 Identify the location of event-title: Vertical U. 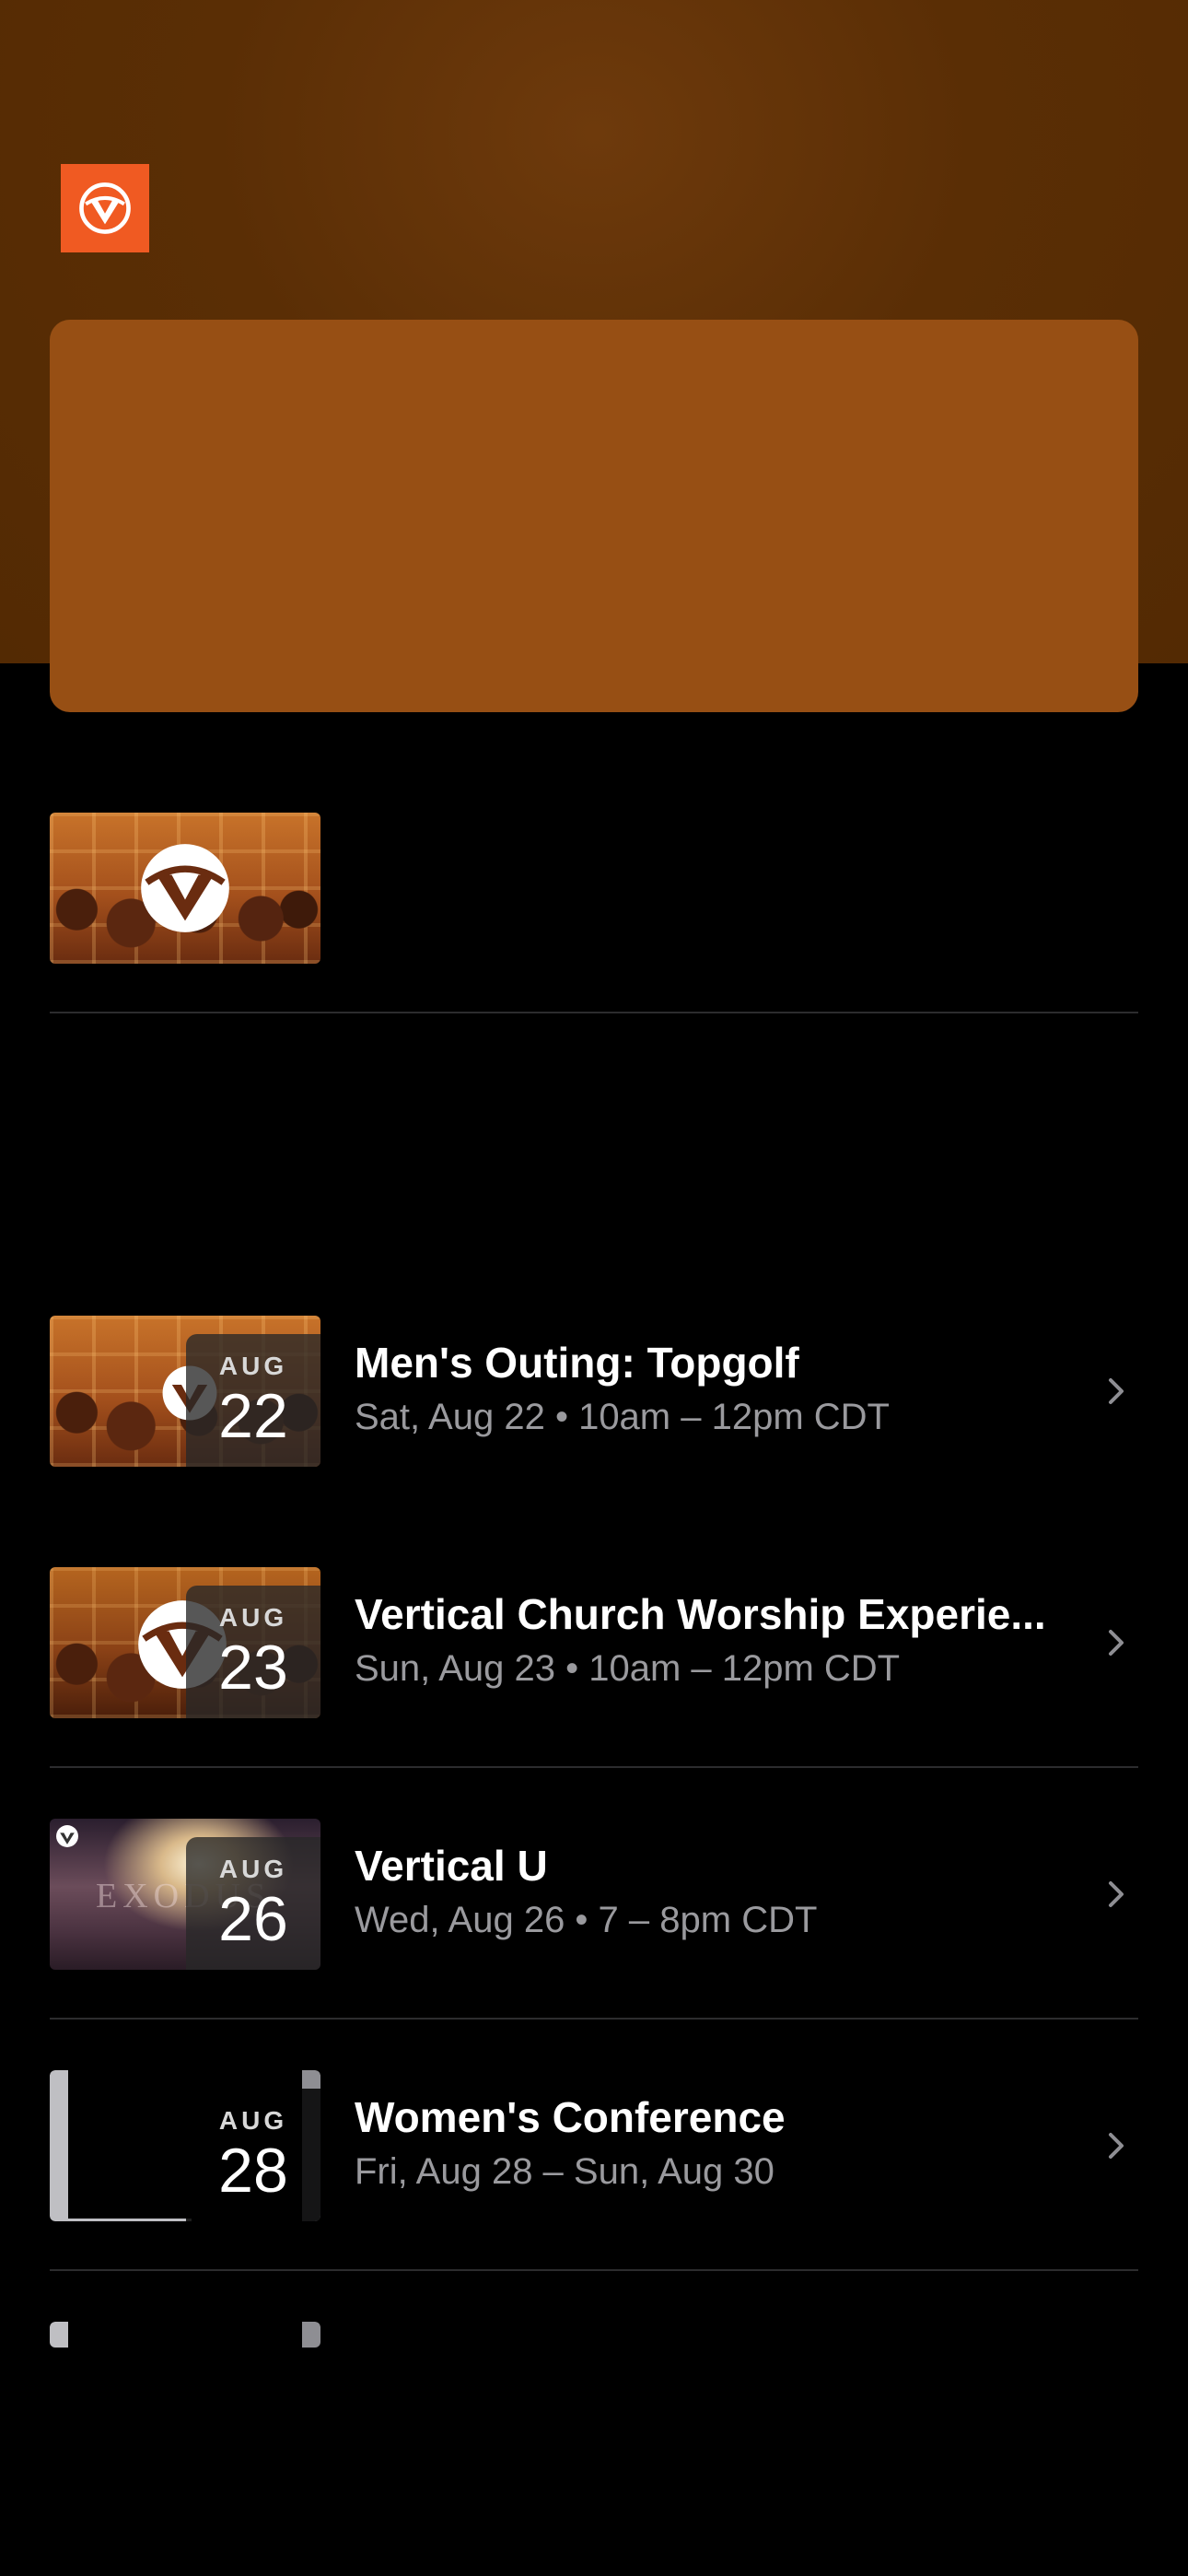
(451, 1866).